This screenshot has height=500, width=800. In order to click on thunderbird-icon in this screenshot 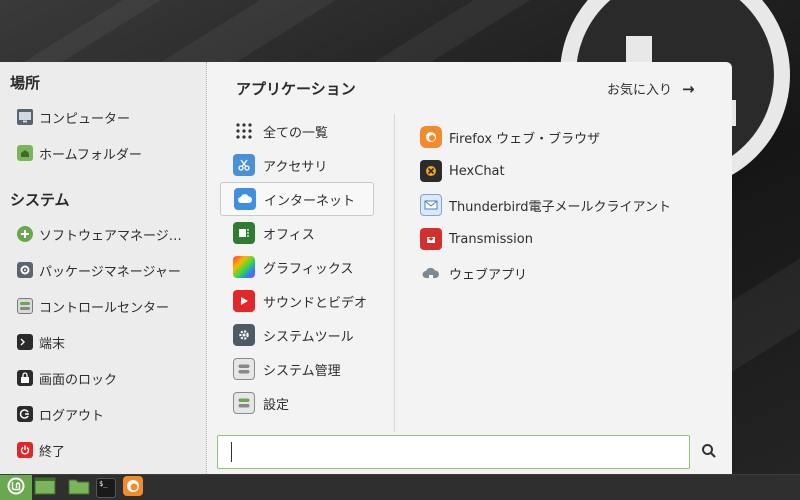, I will do `click(431, 205)`.